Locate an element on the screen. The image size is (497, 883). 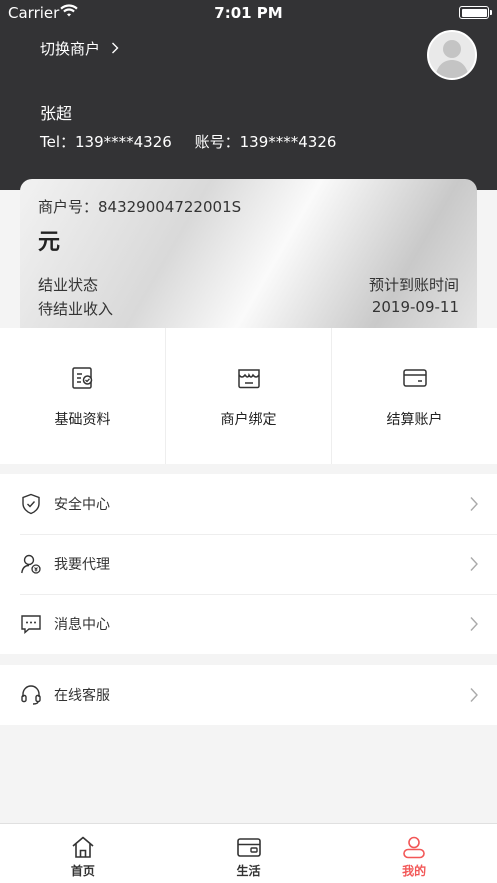
user-account: 账号：139****4326 is located at coordinates (265, 142).